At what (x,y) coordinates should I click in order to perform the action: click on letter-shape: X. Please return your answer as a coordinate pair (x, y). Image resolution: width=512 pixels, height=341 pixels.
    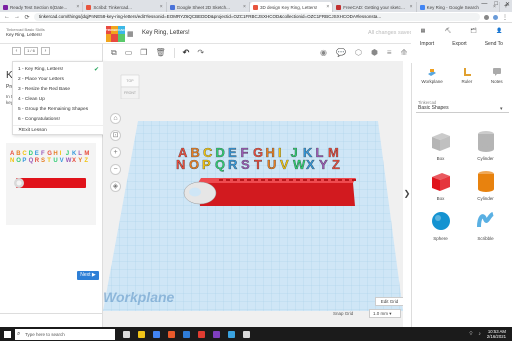
    Looking at the image, I should click on (310, 164).